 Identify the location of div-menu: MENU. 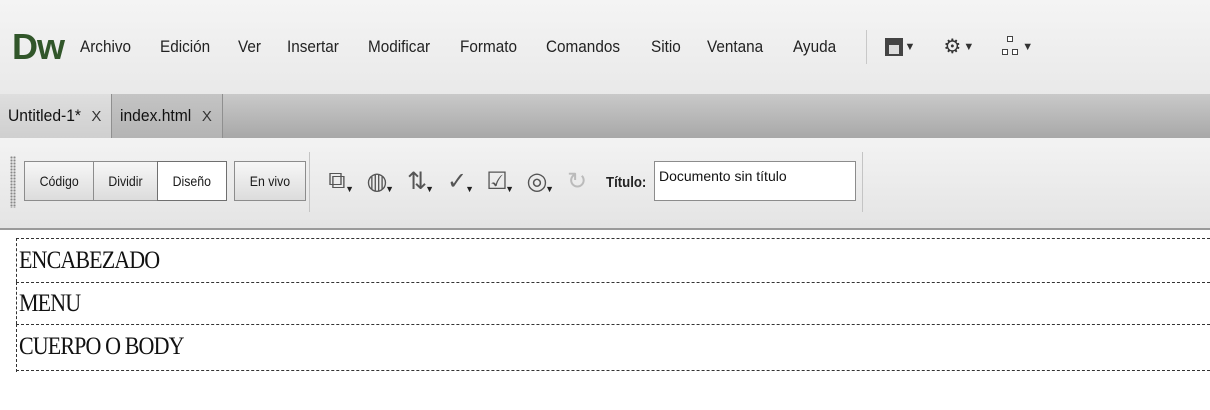
(613, 303).